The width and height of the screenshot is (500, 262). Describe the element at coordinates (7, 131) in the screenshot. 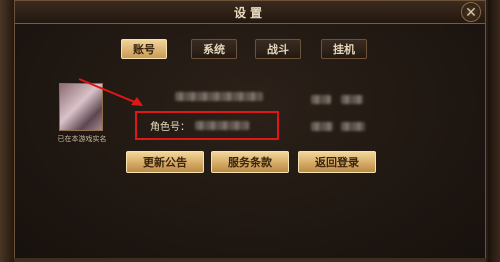

I see `background-scene-left` at that location.